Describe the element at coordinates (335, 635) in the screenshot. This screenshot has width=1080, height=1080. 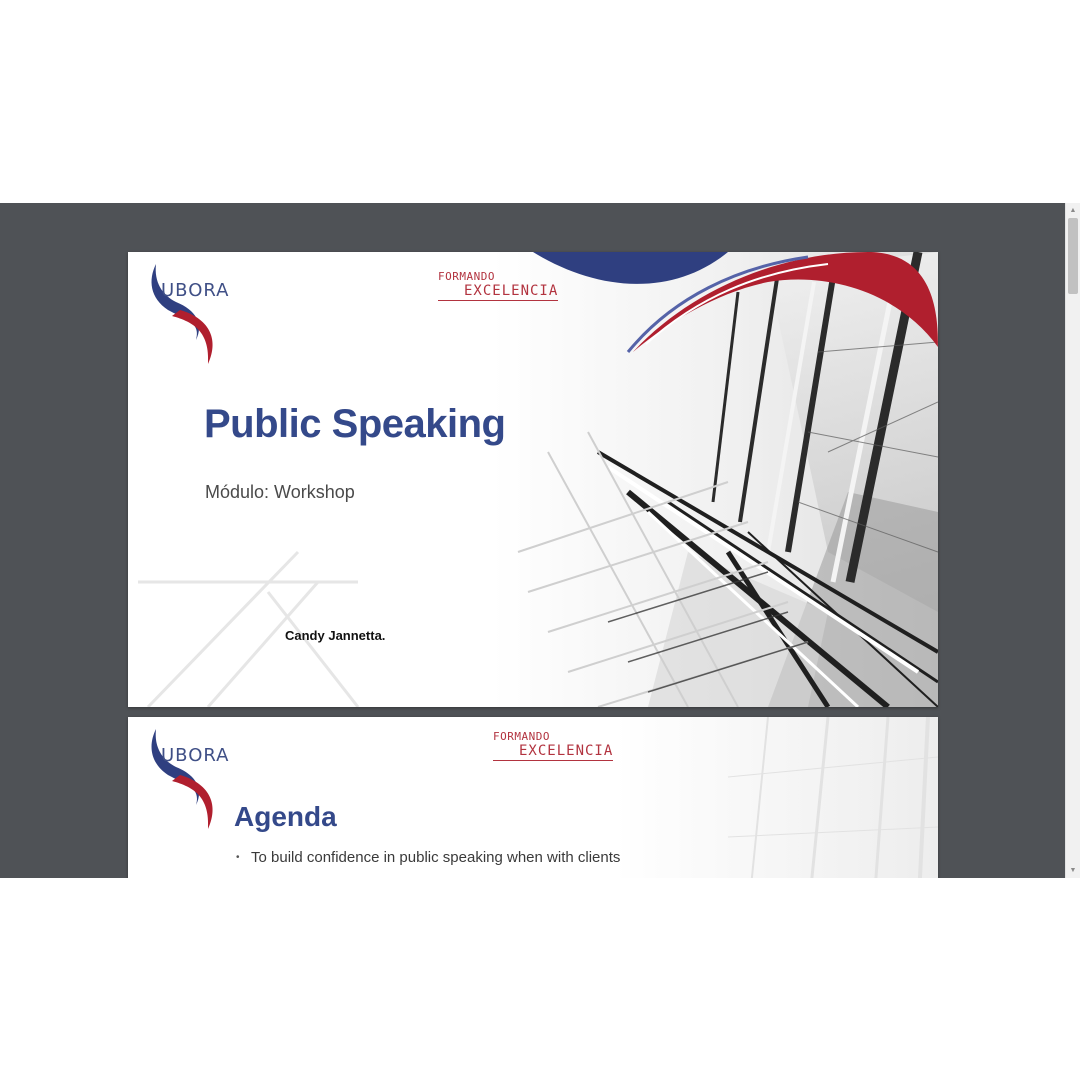
I see `presenter-name: Candy Jannetta.` at that location.